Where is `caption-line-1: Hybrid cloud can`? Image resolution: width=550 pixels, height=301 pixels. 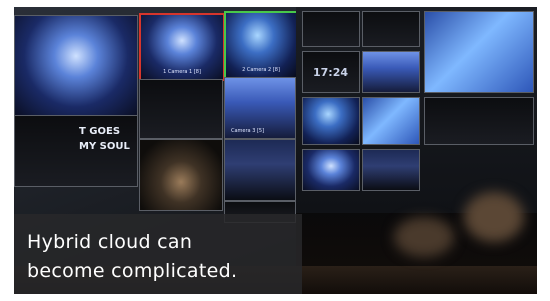 caption-line-1: Hybrid cloud can is located at coordinates (110, 242).